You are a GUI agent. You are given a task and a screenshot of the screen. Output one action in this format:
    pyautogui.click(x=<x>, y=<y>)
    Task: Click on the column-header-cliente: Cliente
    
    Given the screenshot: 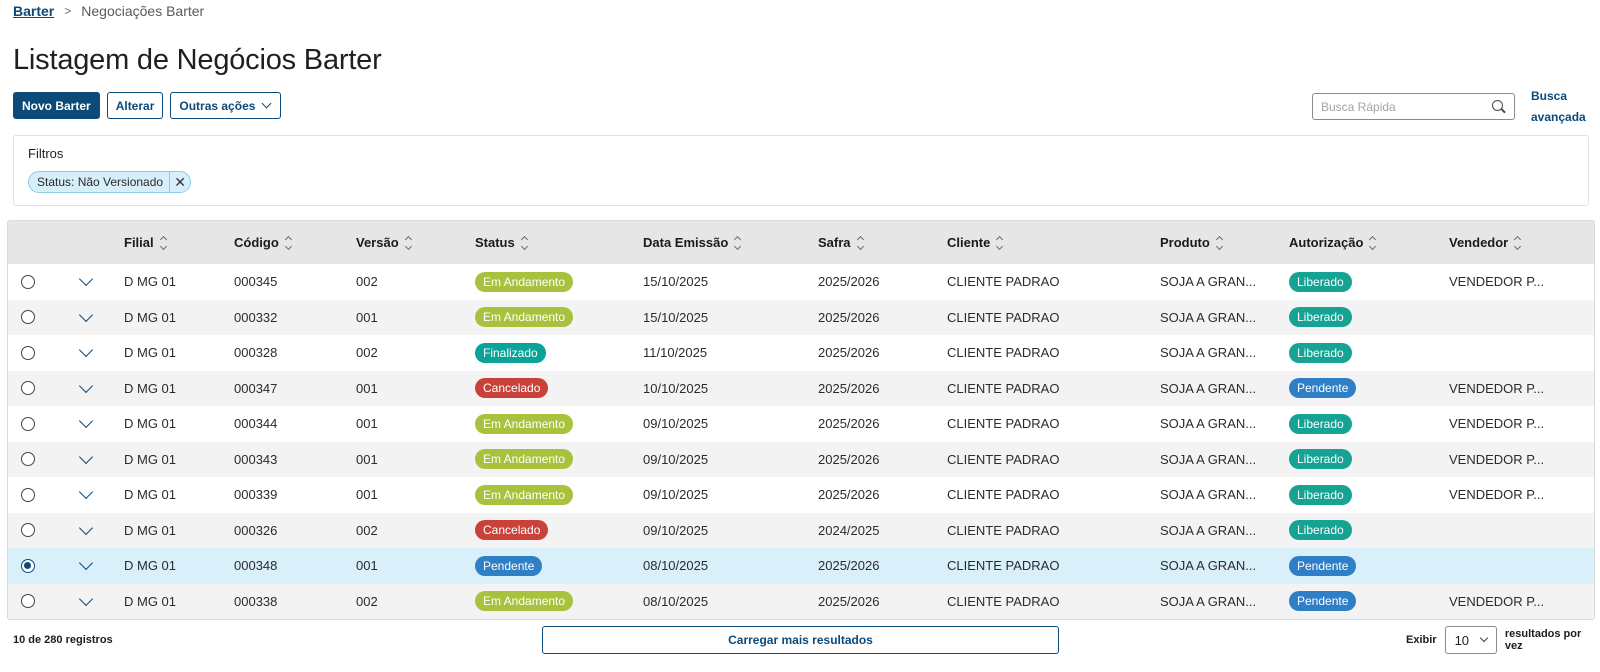 What is the action you would take?
    pyautogui.click(x=975, y=242)
    